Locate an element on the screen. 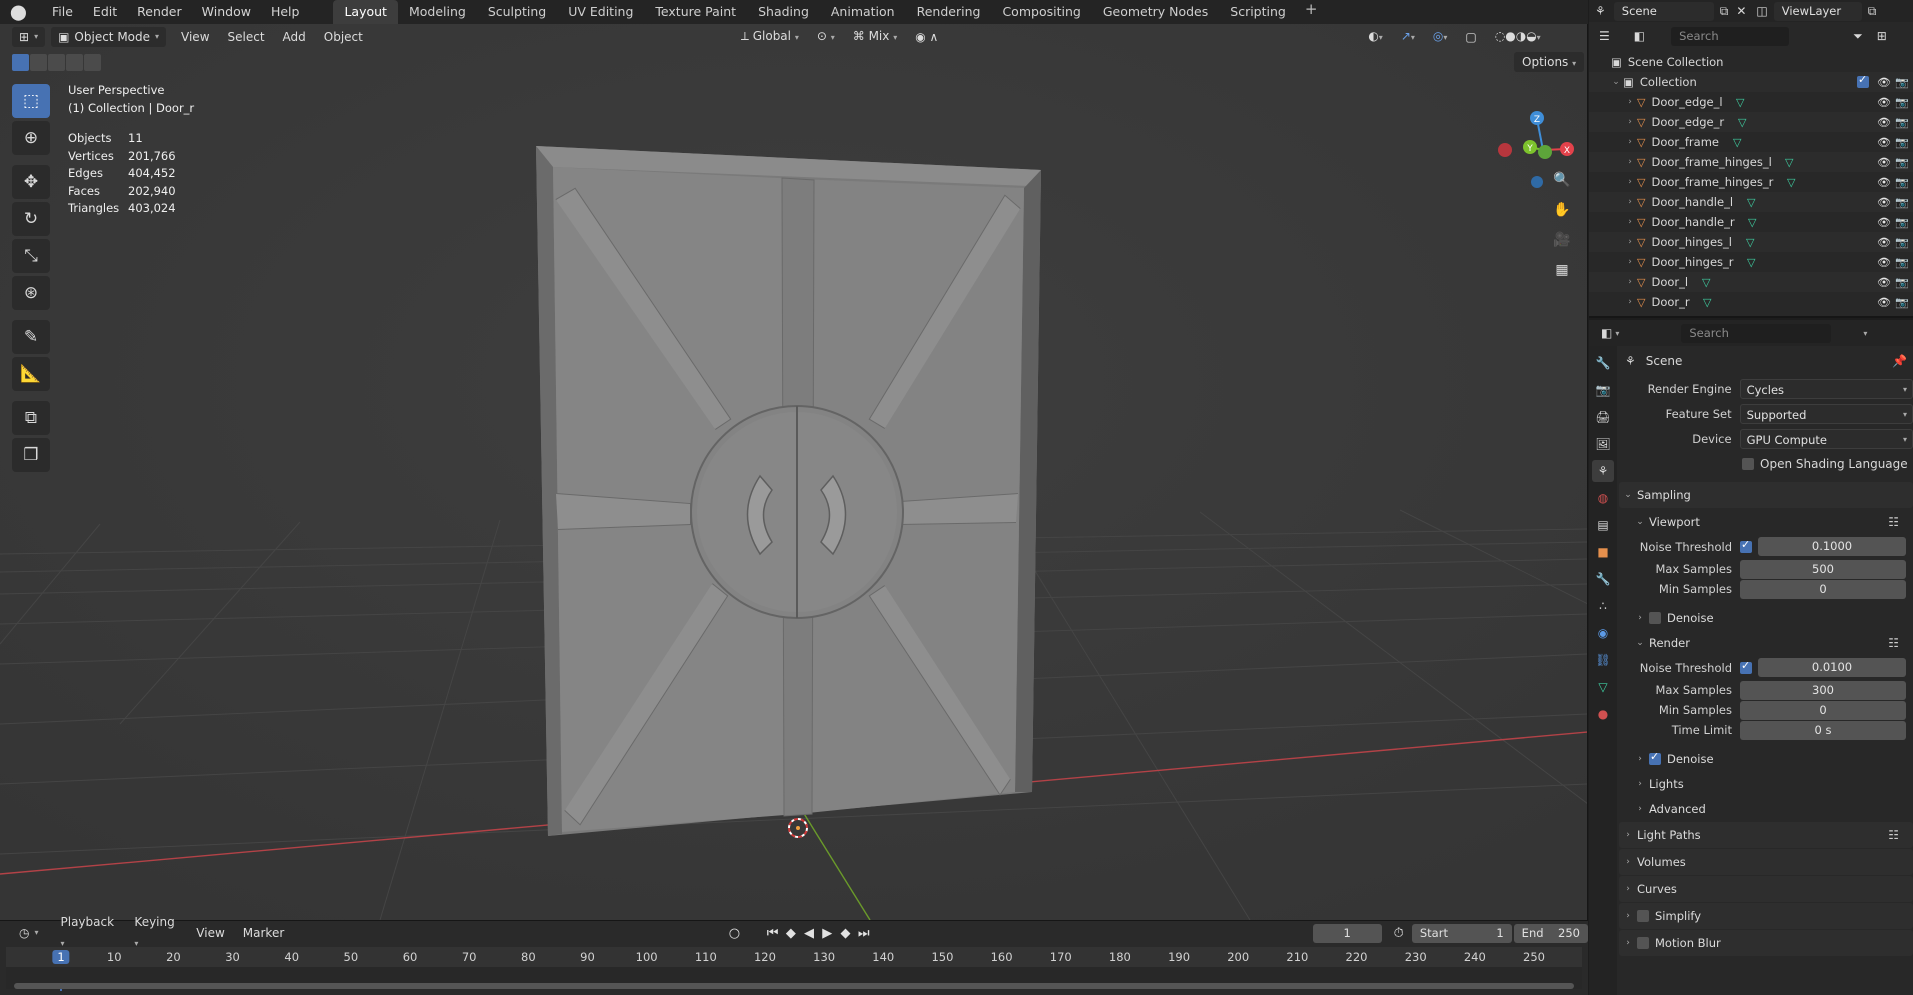  world-tab-icon: ◍ is located at coordinates (1603, 498).